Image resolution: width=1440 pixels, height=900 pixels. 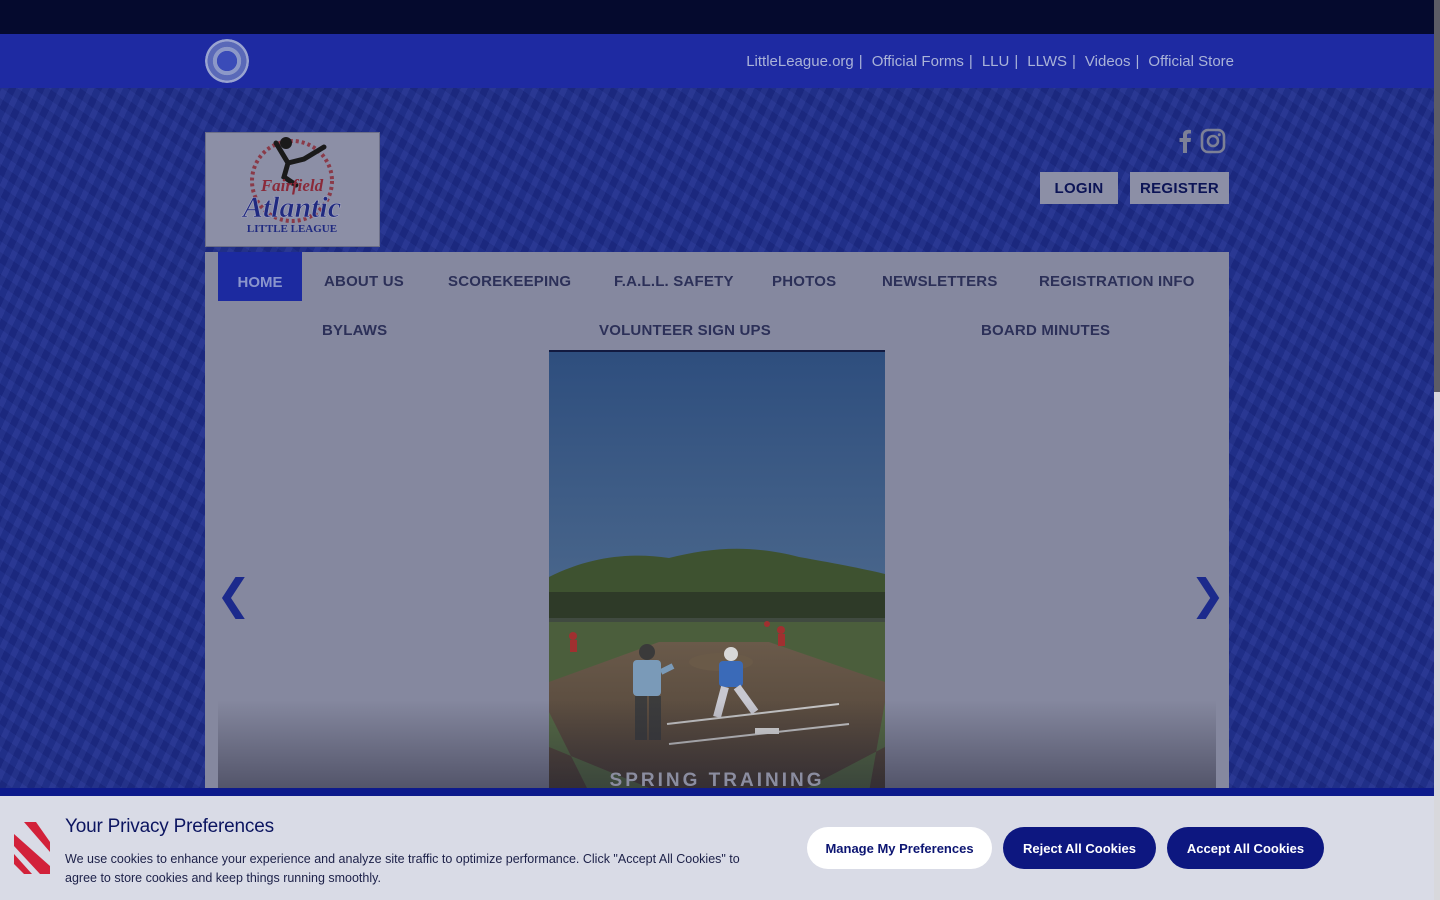 I want to click on login-button: LOGIN, so click(x=1079, y=188).